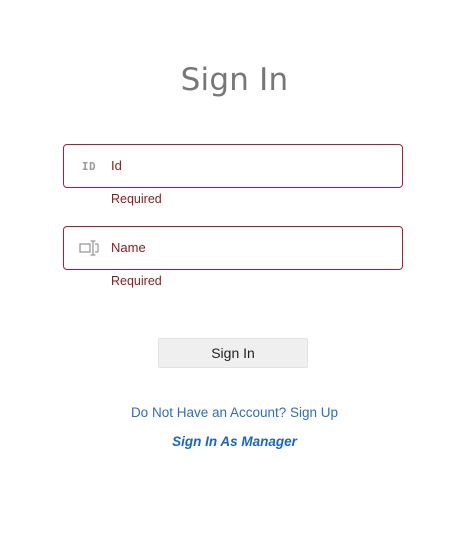 This screenshot has height=543, width=469. Describe the element at coordinates (234, 412) in the screenshot. I see `sign-up-link: Do Not Have an Account? Sign Up` at that location.